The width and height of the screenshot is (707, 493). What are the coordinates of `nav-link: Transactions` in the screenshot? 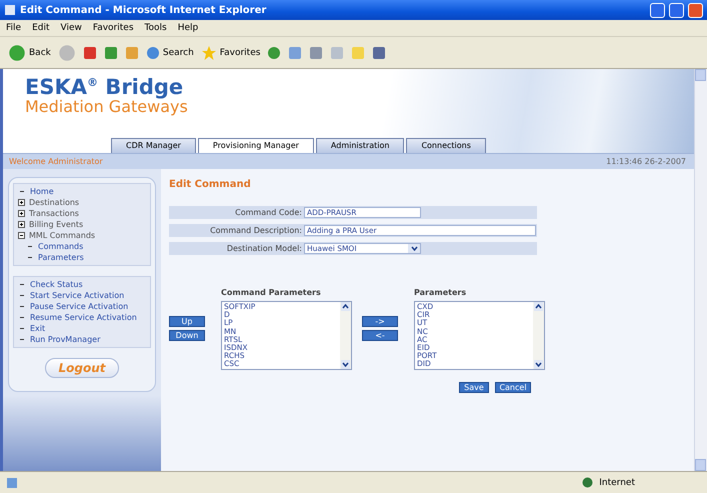 It's located at (54, 213).